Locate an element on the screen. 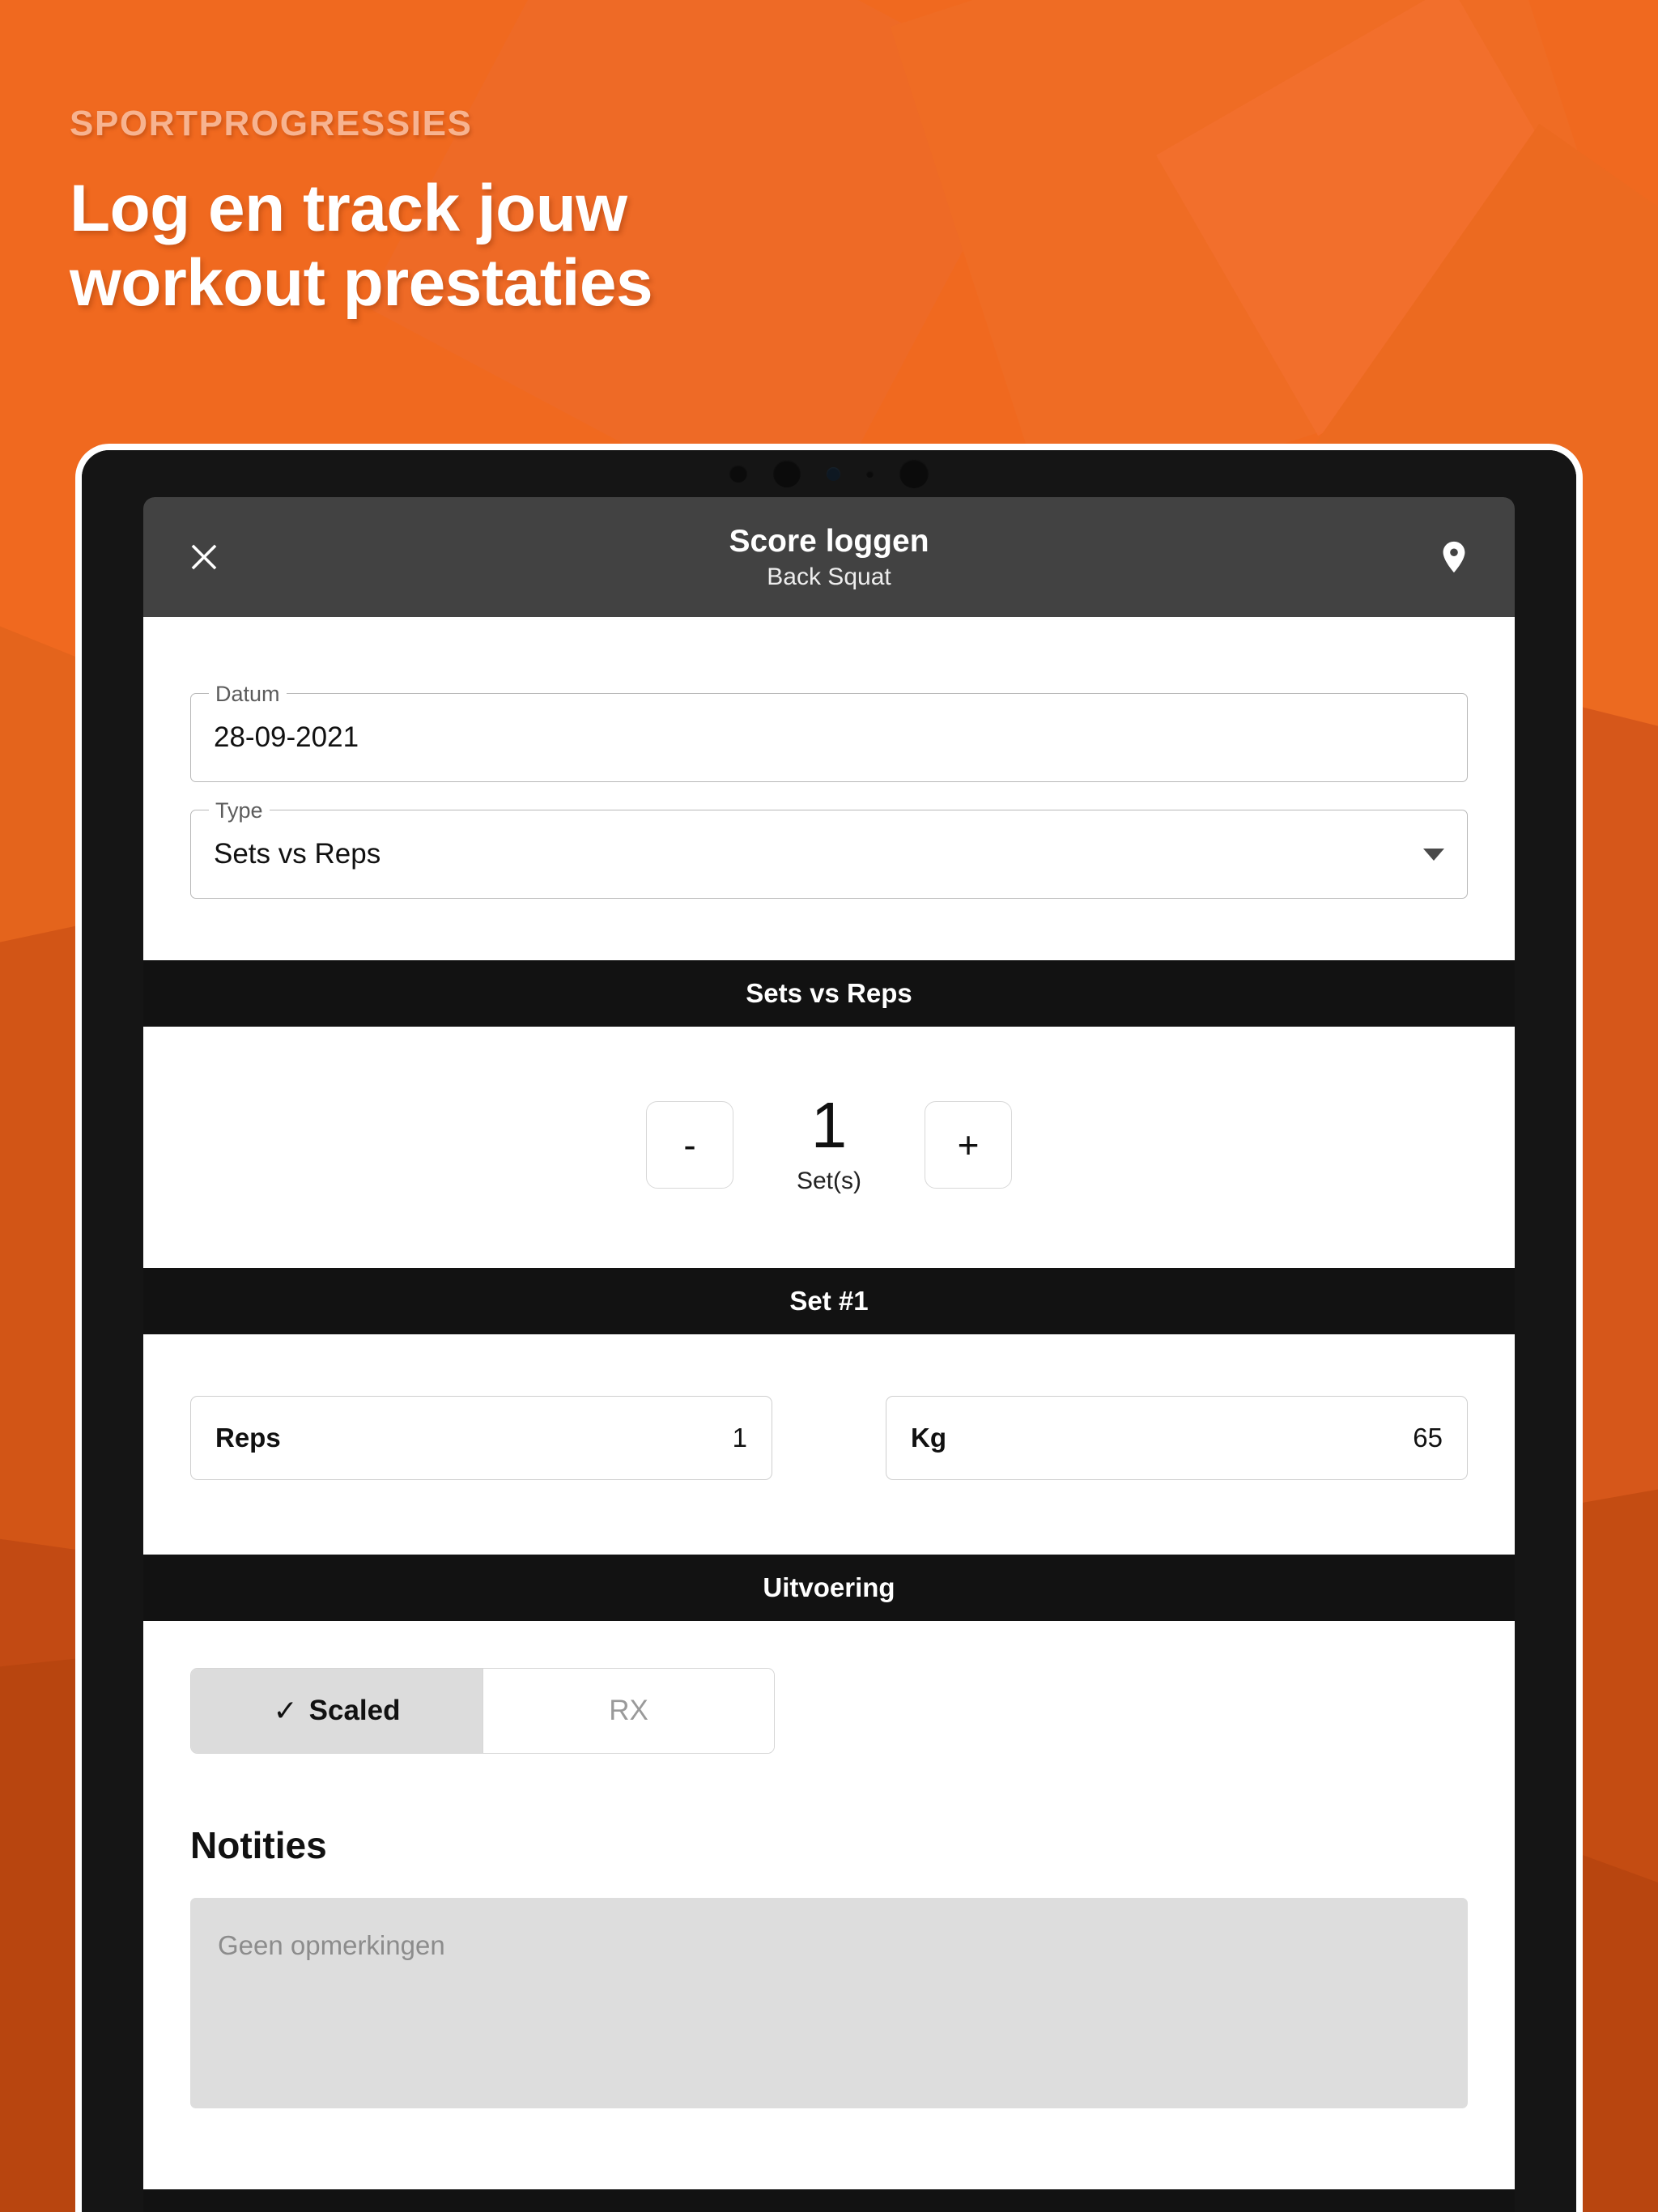 This screenshot has height=2212, width=1658. page-title: Score loggen is located at coordinates (829, 541).